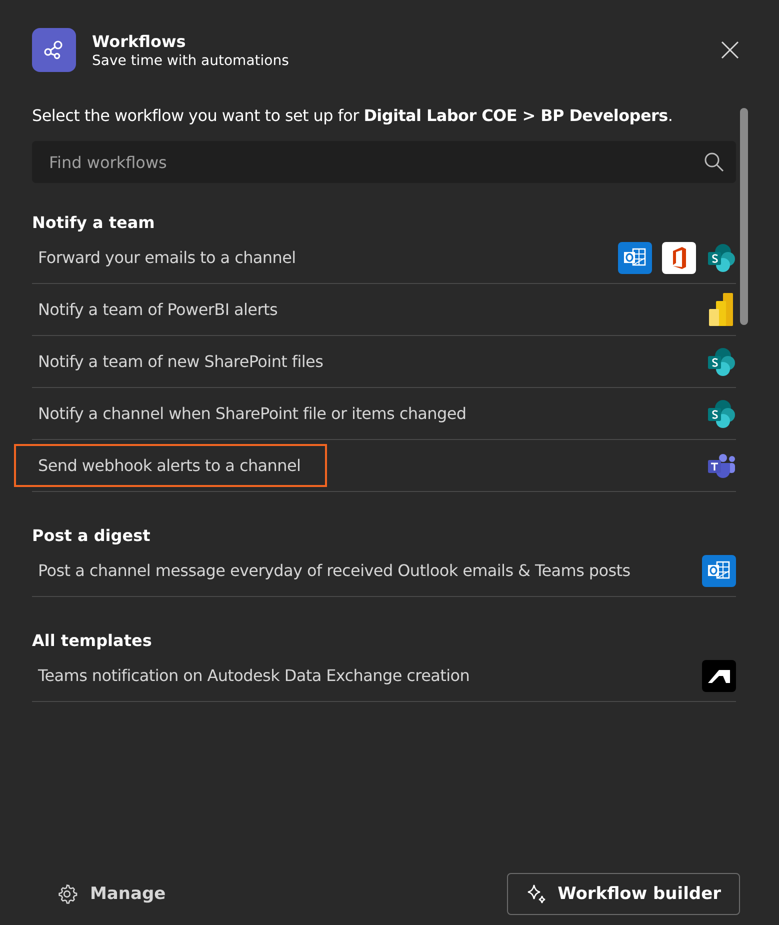  I want to click on scrollbar, so click(744, 216).